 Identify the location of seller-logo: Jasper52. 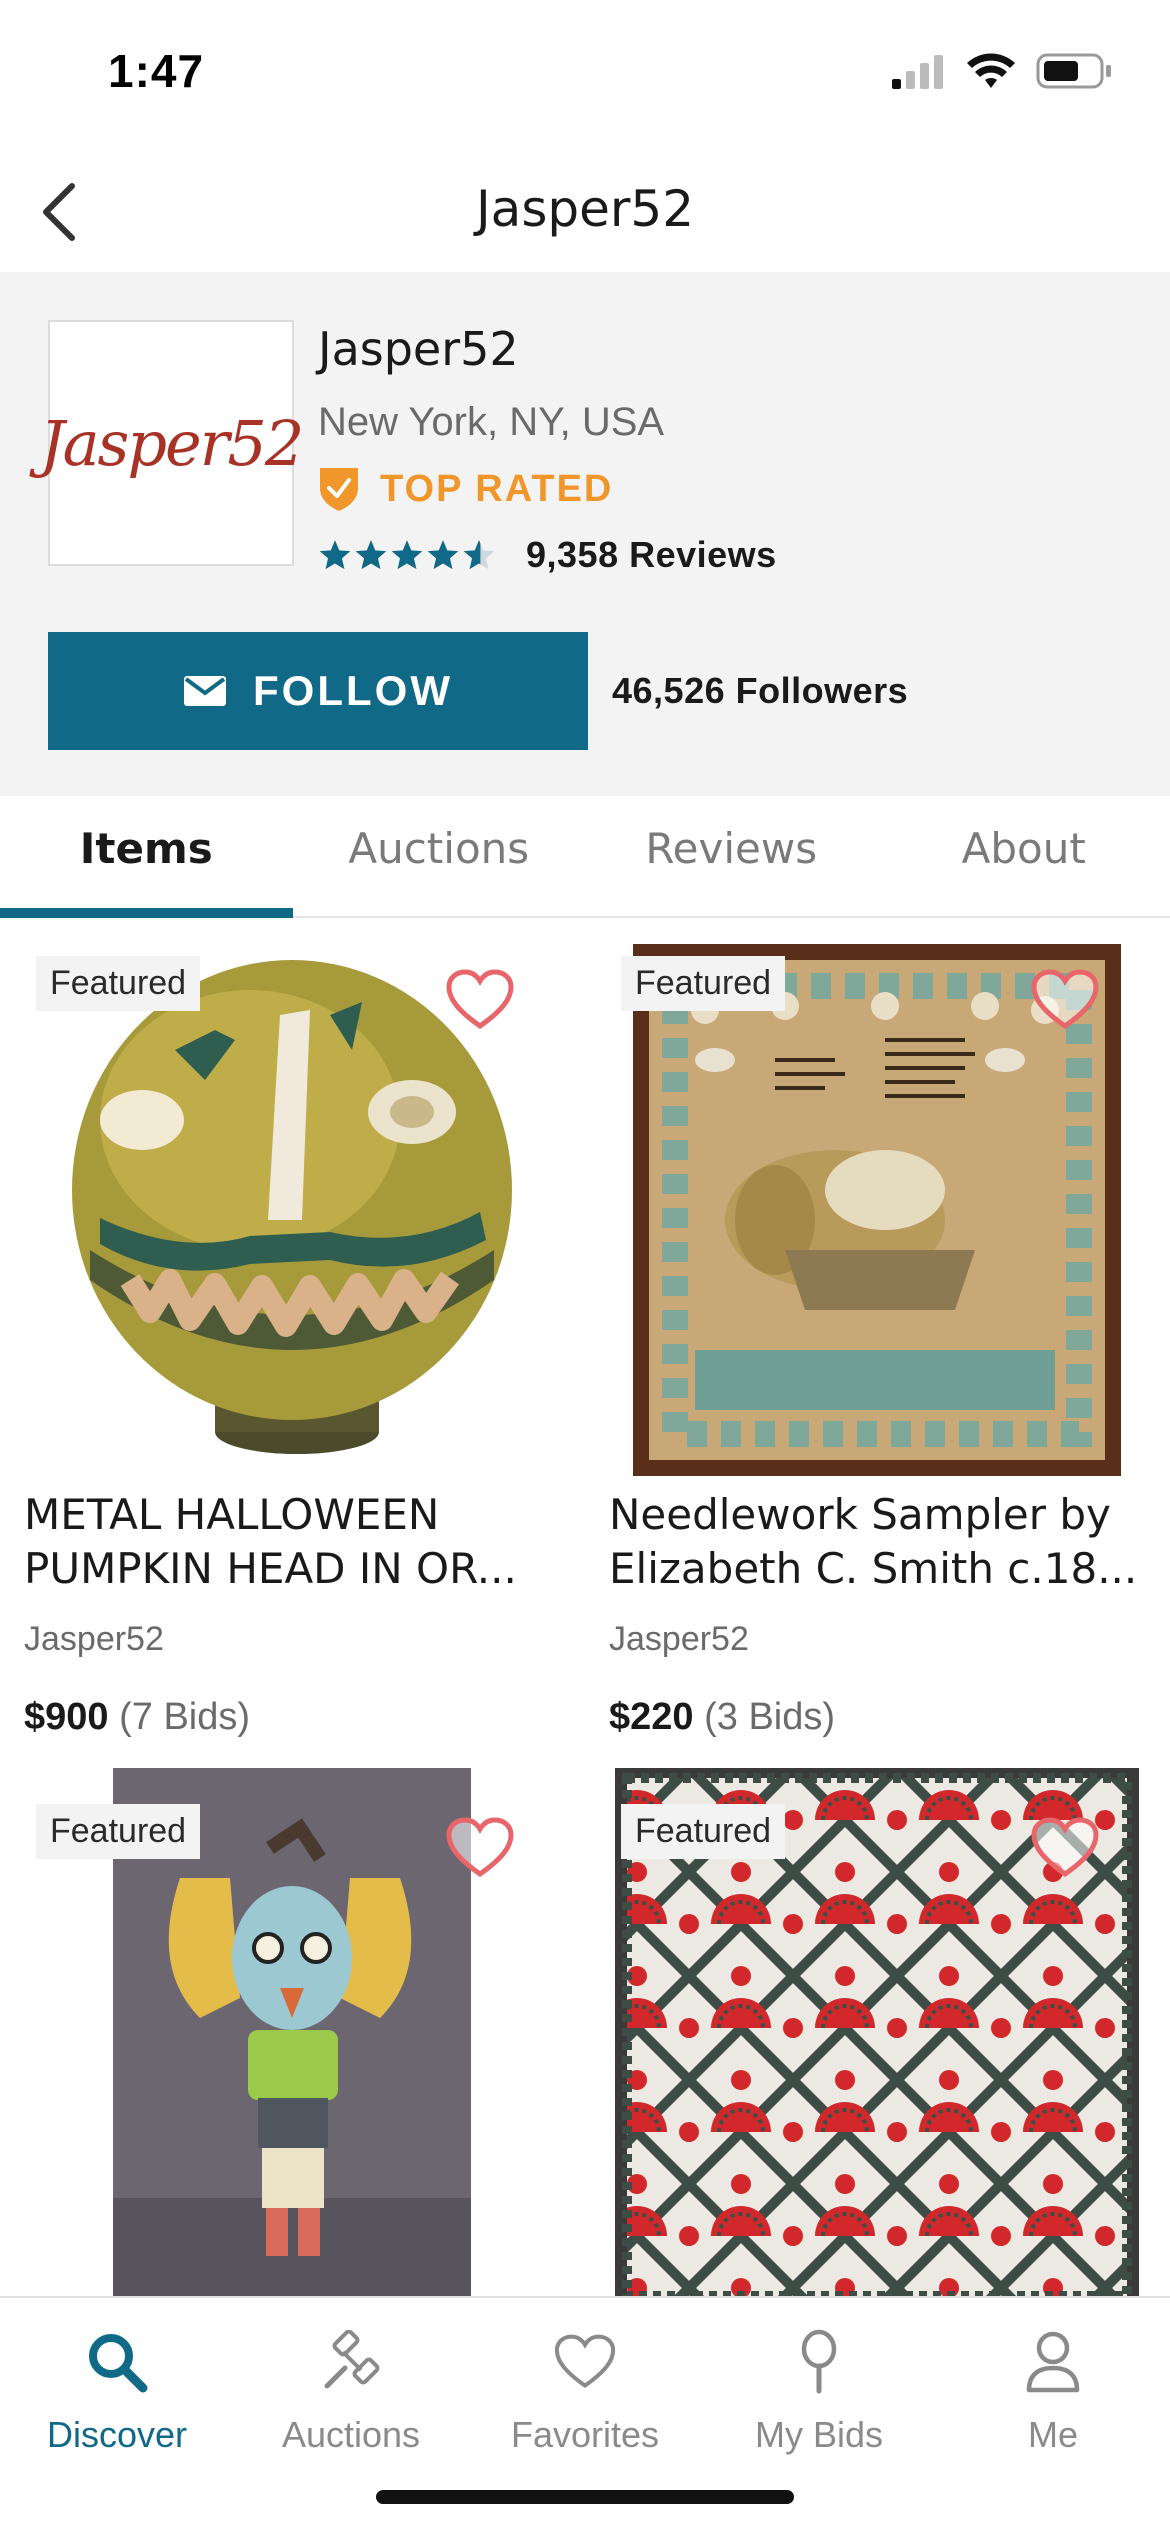
(172, 443).